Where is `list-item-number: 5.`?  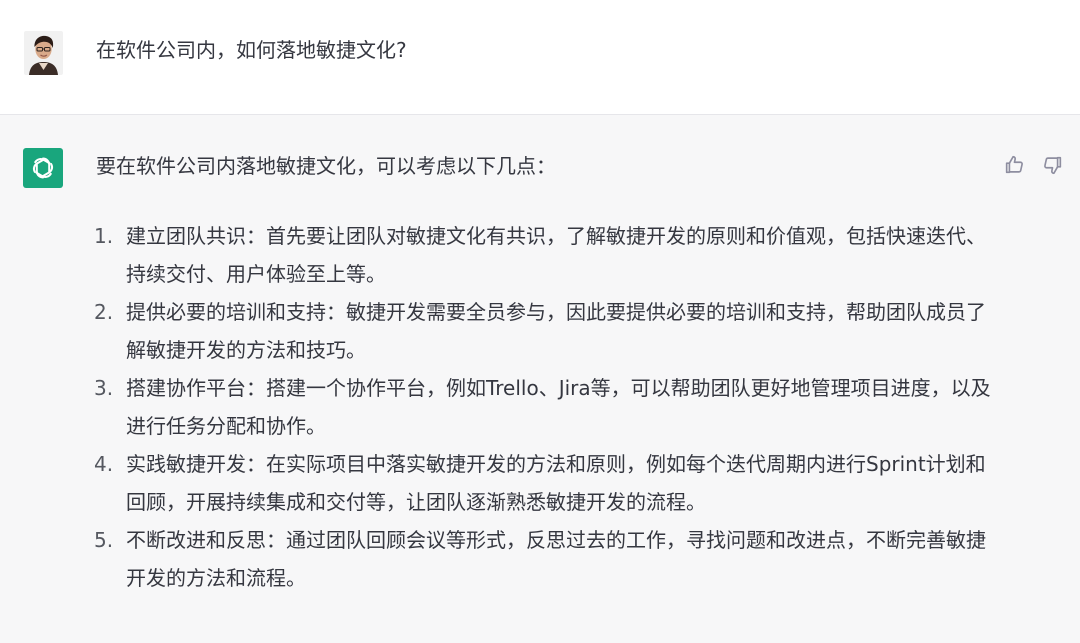
list-item-number: 5. is located at coordinates (104, 540).